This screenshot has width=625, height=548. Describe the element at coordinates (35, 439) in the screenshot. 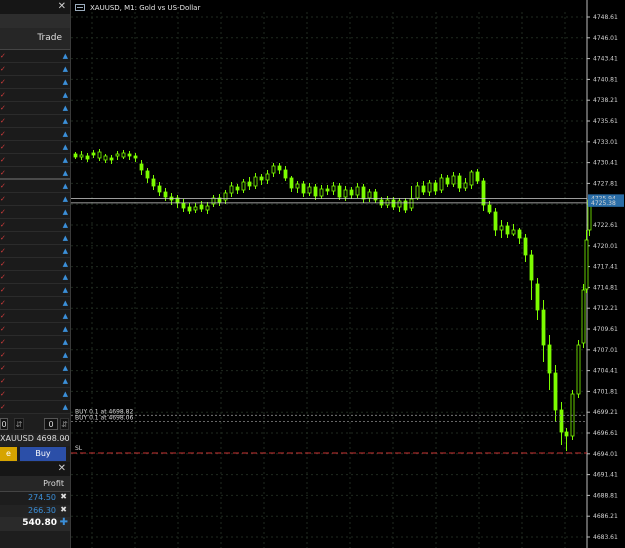

I see `symbol-selector: XAUUSD 4698.00 ⌄` at that location.